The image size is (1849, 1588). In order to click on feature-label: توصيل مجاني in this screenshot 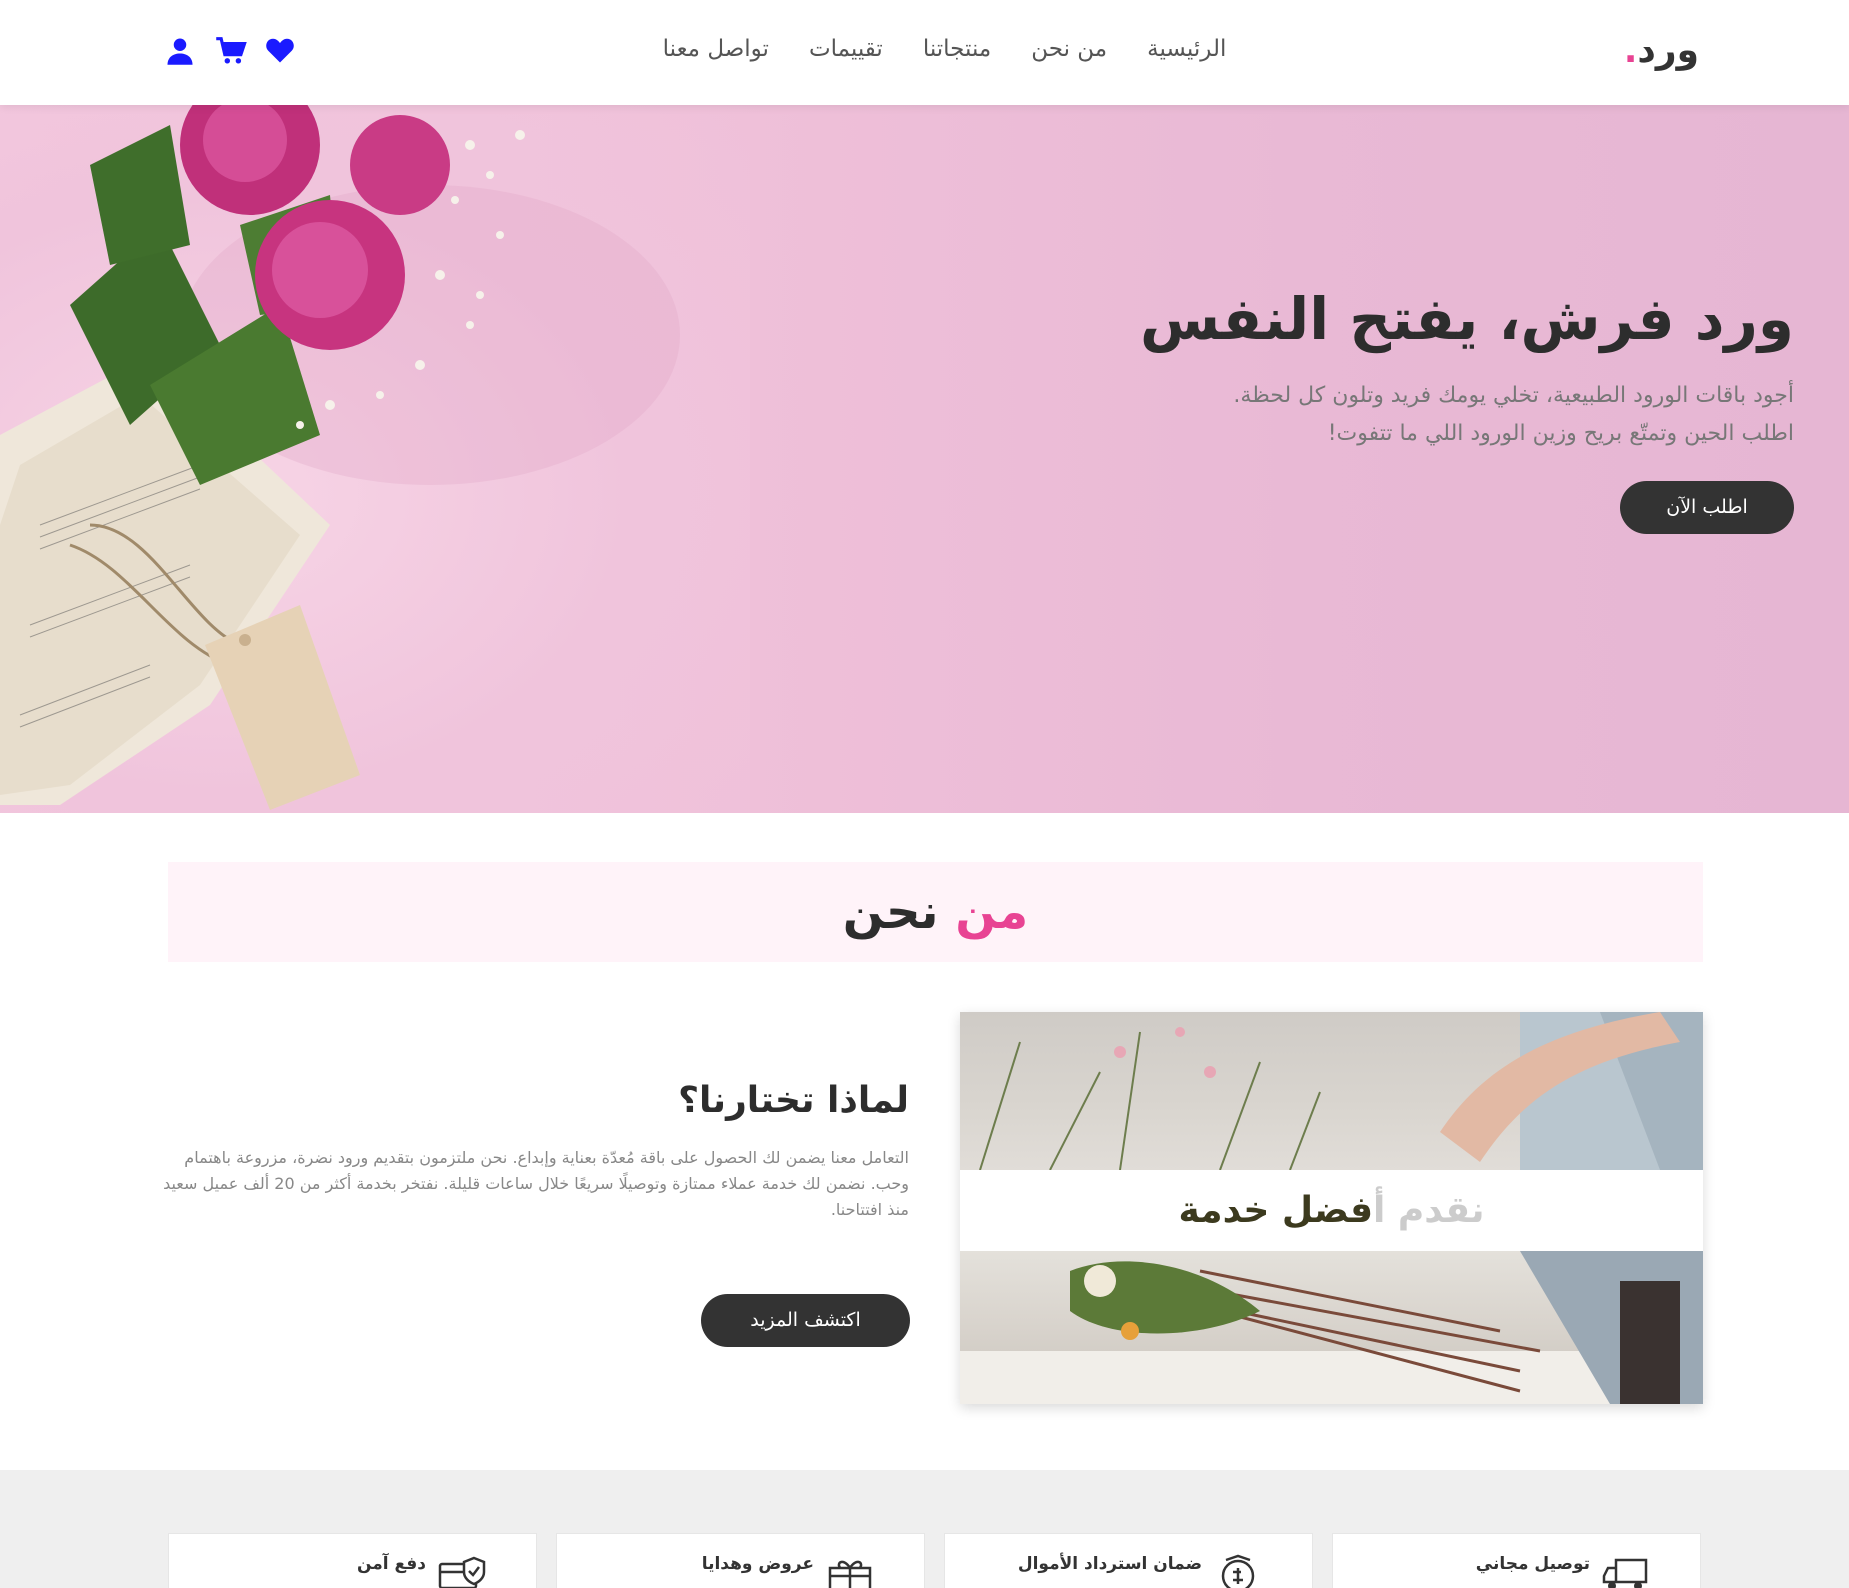, I will do `click(1532, 1564)`.